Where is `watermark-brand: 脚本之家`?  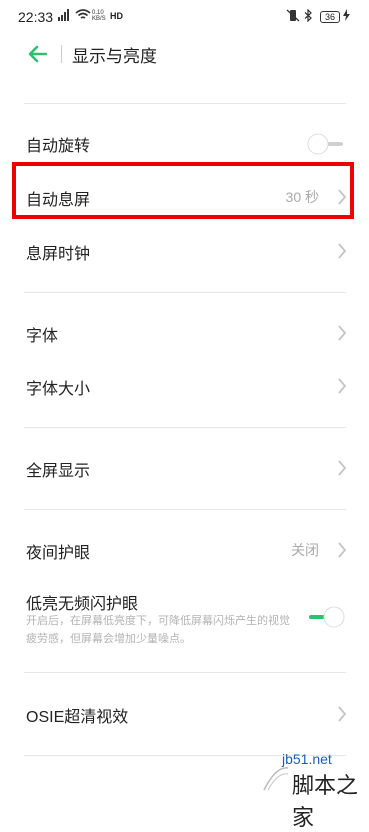 watermark-brand: 脚本之家 is located at coordinates (325, 802).